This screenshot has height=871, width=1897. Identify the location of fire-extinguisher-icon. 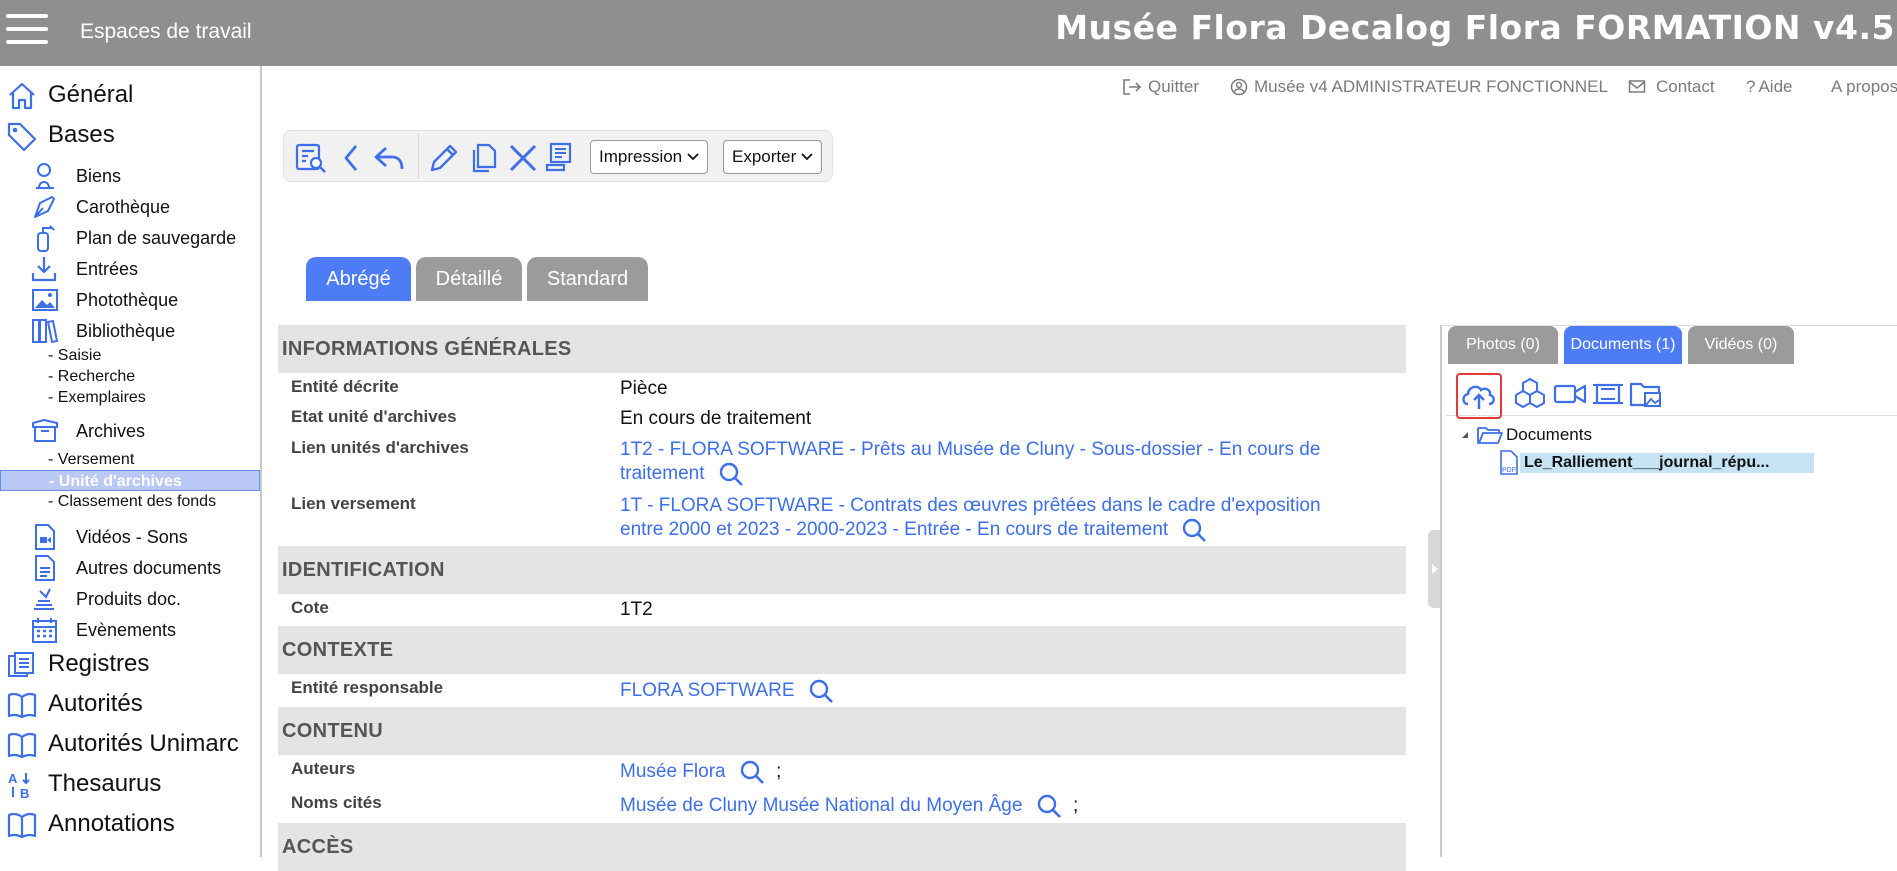
(46, 238).